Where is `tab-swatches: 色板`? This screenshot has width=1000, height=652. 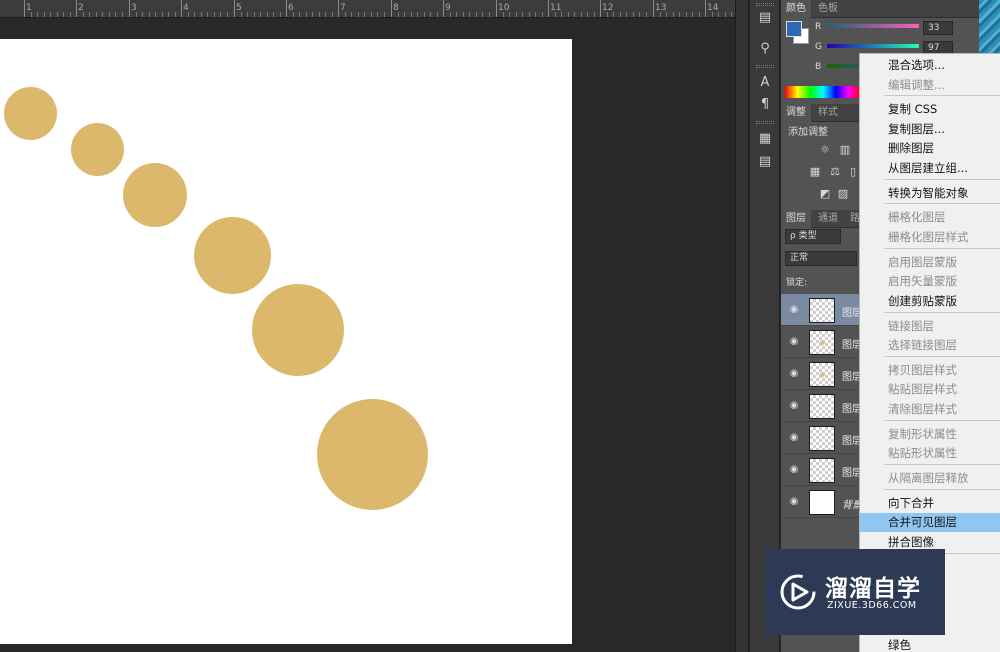 tab-swatches: 色板 is located at coordinates (828, 9).